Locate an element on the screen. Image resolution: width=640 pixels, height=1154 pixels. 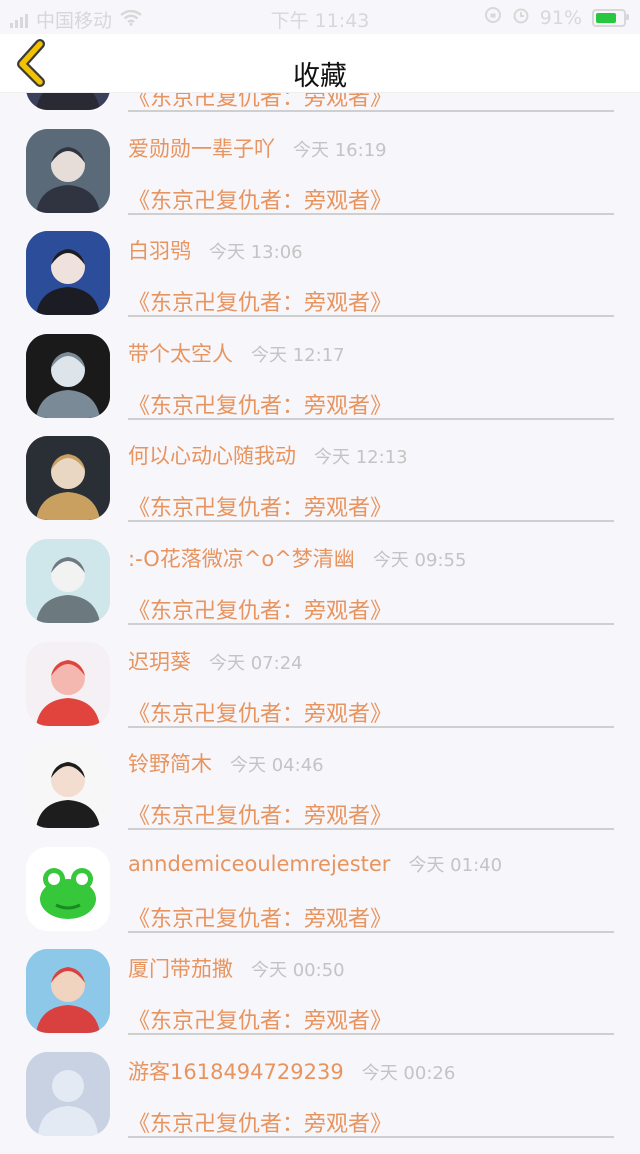
favorite-row: 白羽鸮 今天 13:06 《东京卍复仇者：旁观者》 is located at coordinates (320, 282).